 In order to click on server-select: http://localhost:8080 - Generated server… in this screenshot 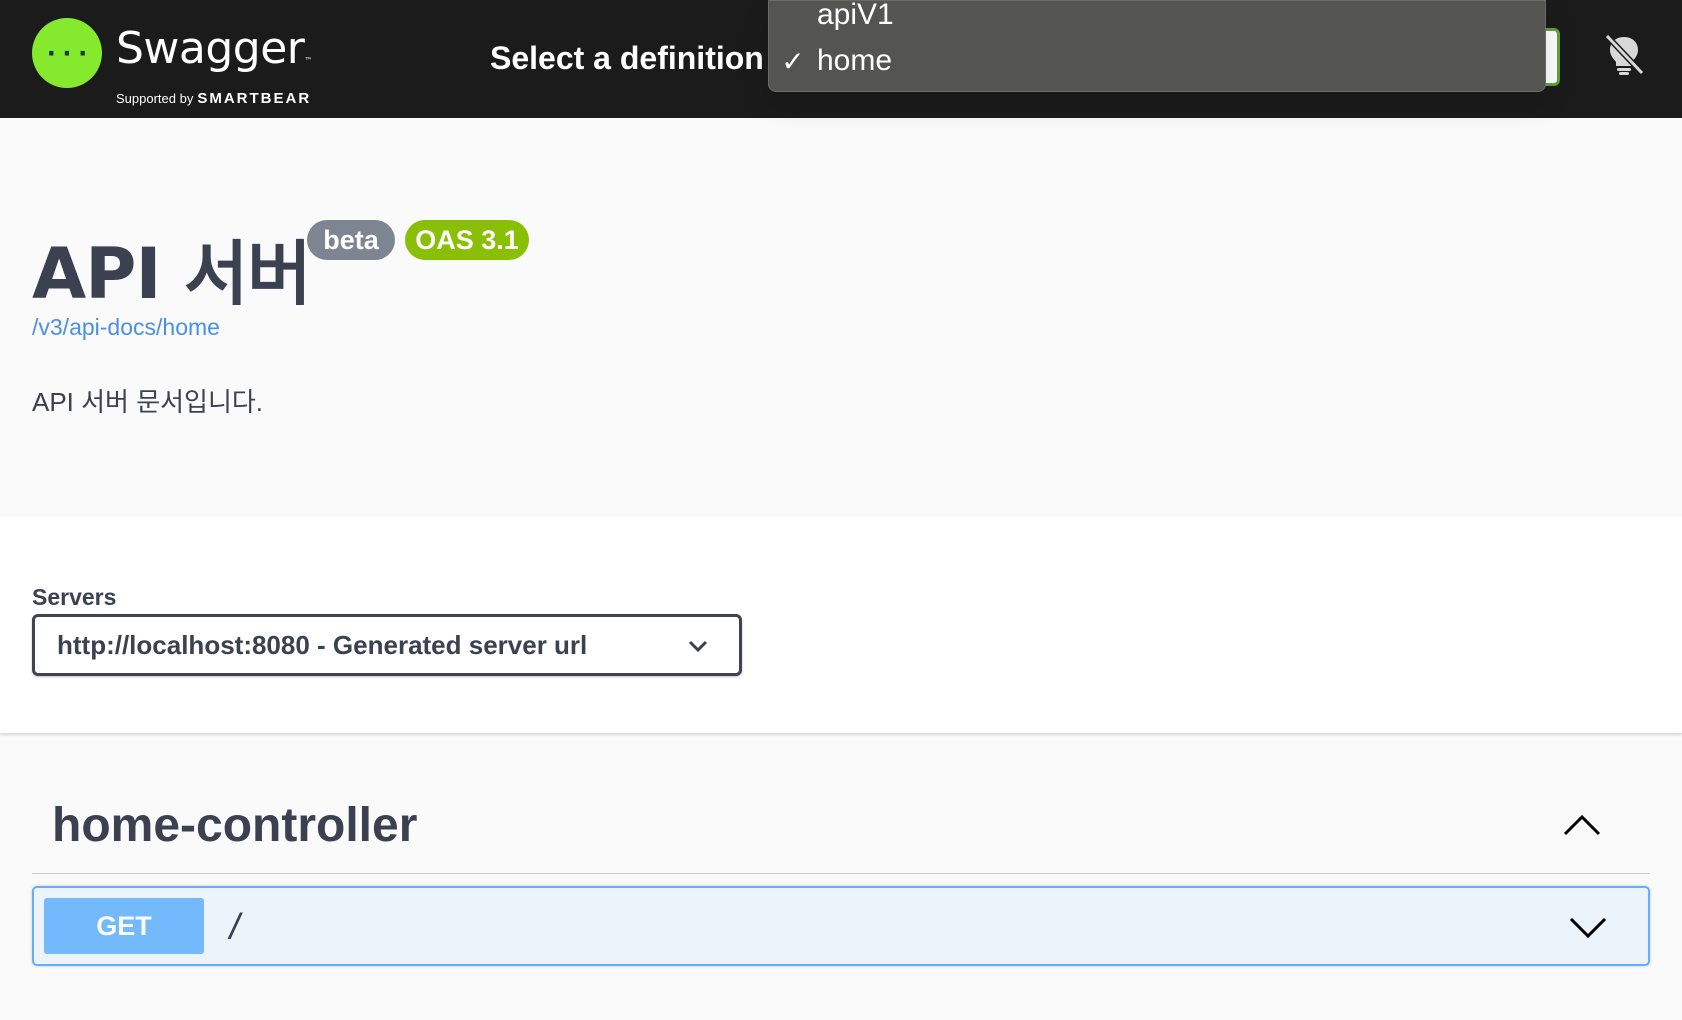, I will do `click(387, 645)`.